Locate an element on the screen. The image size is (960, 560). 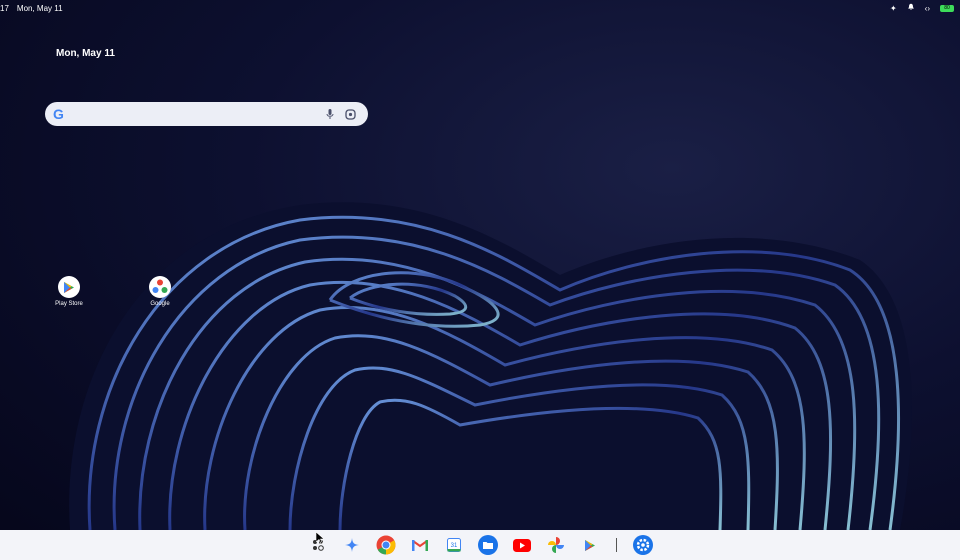
shelf: 31 is located at coordinates (480, 545).